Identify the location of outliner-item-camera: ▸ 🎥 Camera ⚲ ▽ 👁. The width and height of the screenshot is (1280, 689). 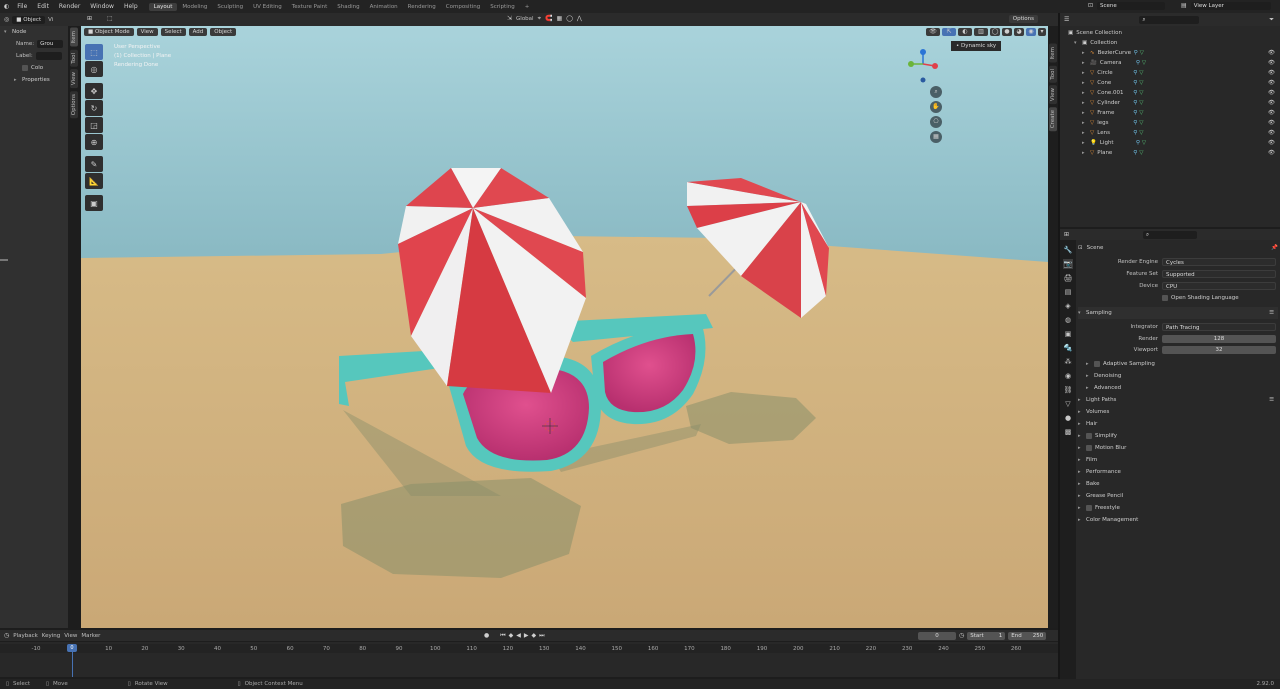
(1181, 63).